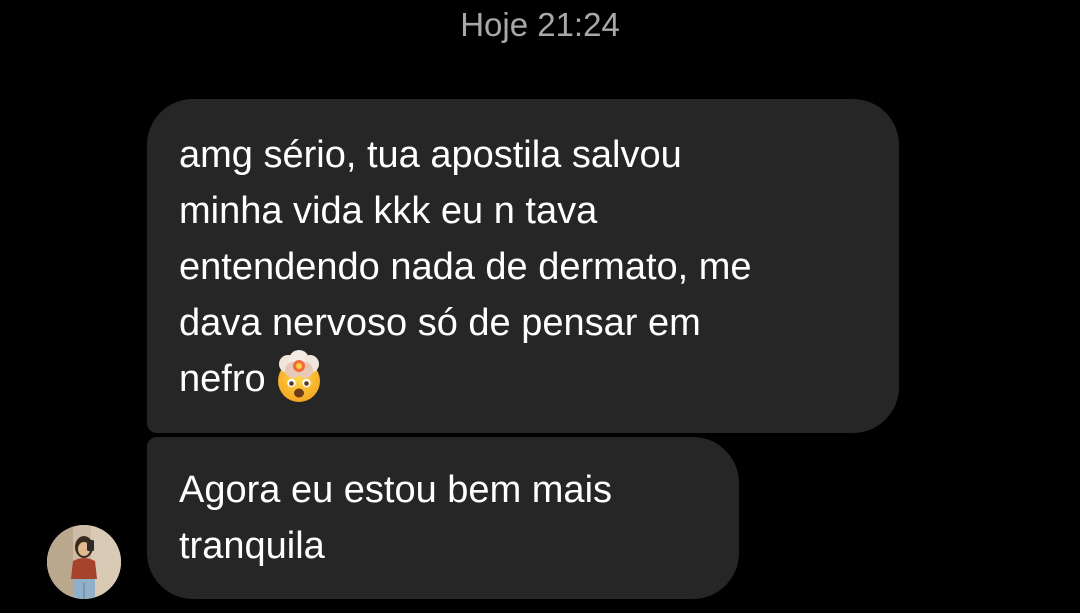 This screenshot has height=613, width=1080. I want to click on received-message-bubble: Agora eu estou bem mais tranquila, so click(443, 518).